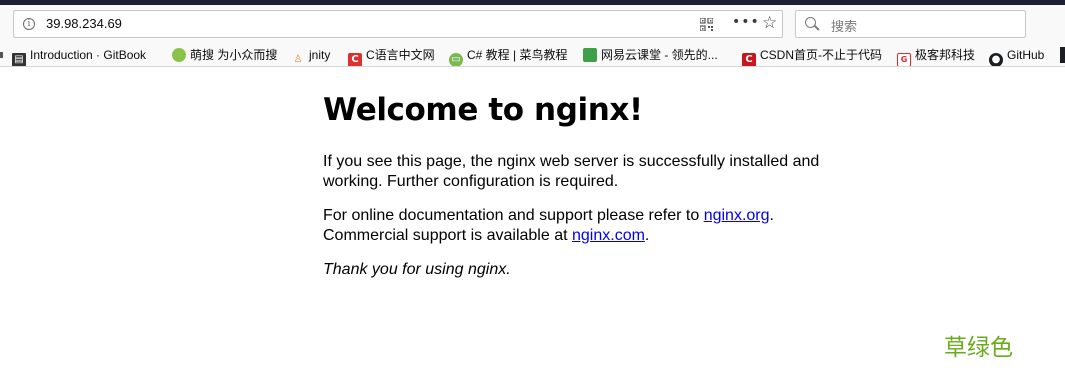 This screenshot has height=379, width=1065. What do you see at coordinates (483, 110) in the screenshot?
I see `page-title: Welcome to nginx!` at bounding box center [483, 110].